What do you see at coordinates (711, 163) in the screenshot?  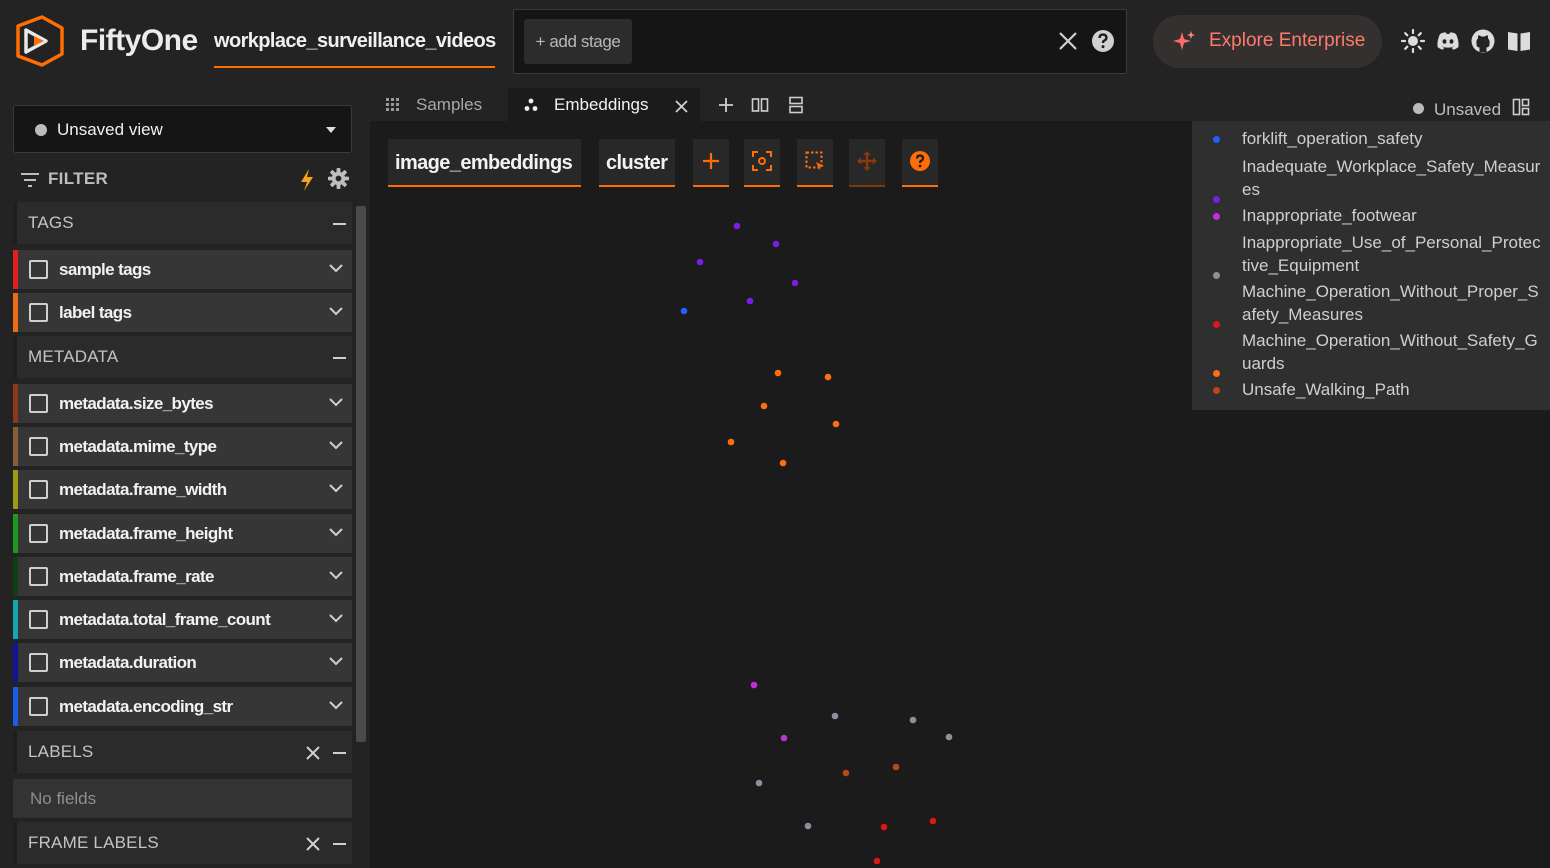 I see `add-embeddings-button` at bounding box center [711, 163].